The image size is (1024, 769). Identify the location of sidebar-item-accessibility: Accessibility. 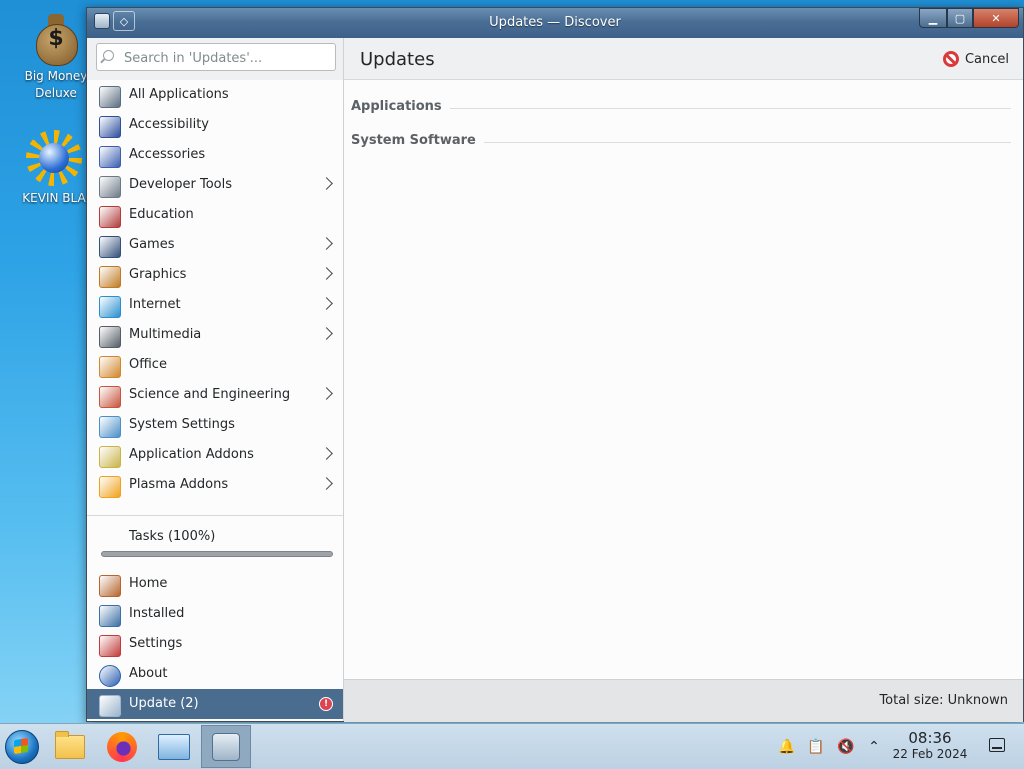
(215, 125).